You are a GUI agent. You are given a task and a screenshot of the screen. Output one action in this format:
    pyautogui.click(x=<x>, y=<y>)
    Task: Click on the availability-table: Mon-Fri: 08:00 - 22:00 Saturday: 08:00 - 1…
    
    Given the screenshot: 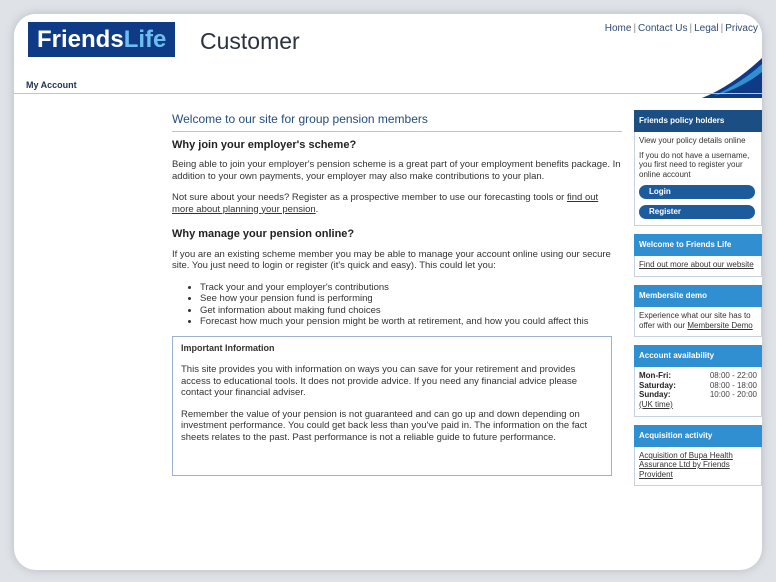 What is the action you would take?
    pyautogui.click(x=698, y=385)
    